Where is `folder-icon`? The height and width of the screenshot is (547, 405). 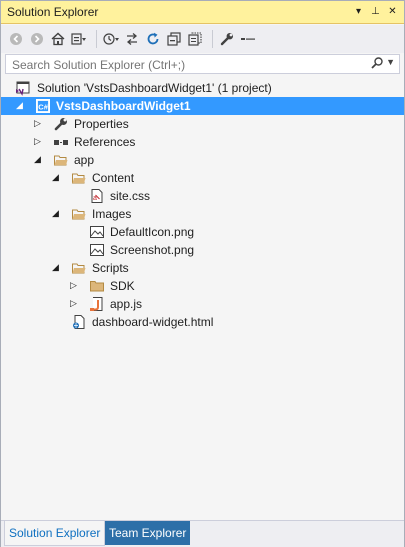
folder-icon is located at coordinates (97, 286).